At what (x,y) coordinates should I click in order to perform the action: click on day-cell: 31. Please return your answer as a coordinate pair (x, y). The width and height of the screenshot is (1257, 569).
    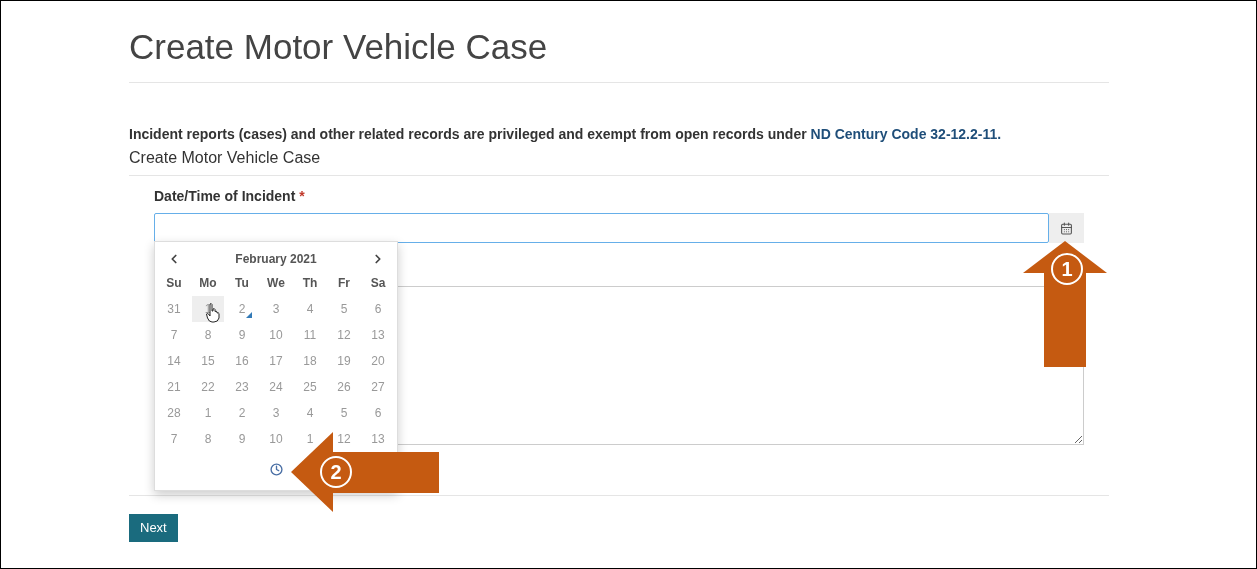
    Looking at the image, I should click on (174, 309).